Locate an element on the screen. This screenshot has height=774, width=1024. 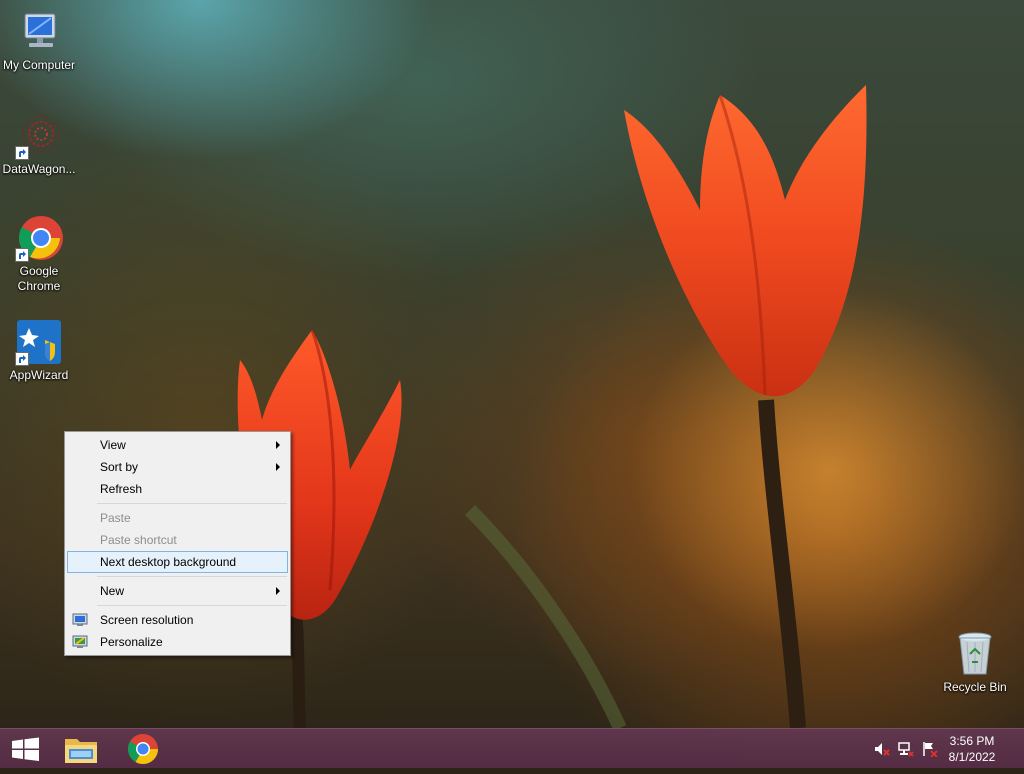
menu-item-label: Screen resolution is located at coordinates (147, 620).